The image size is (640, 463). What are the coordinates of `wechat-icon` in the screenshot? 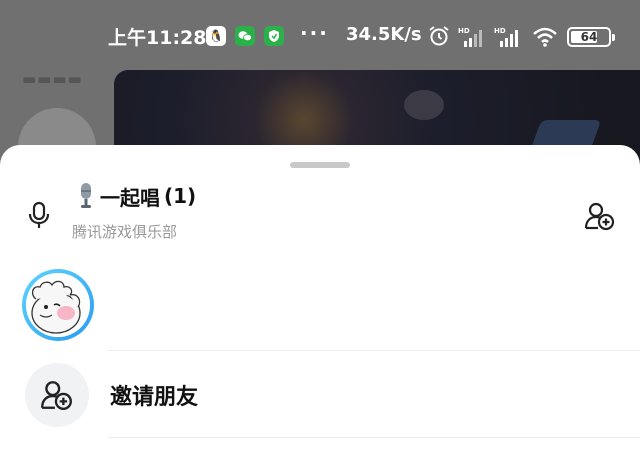 It's located at (245, 36).